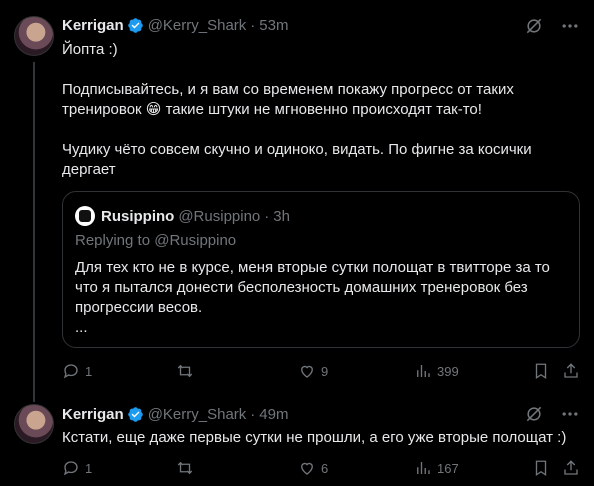 Image resolution: width=594 pixels, height=486 pixels. Describe the element at coordinates (325, 371) in the screenshot. I see `like-count: 9` at that location.